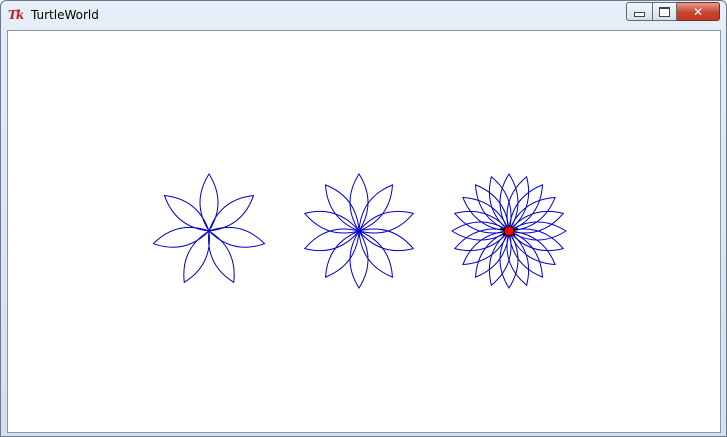 This screenshot has height=437, width=727. I want to click on maximize-icon, so click(664, 11).